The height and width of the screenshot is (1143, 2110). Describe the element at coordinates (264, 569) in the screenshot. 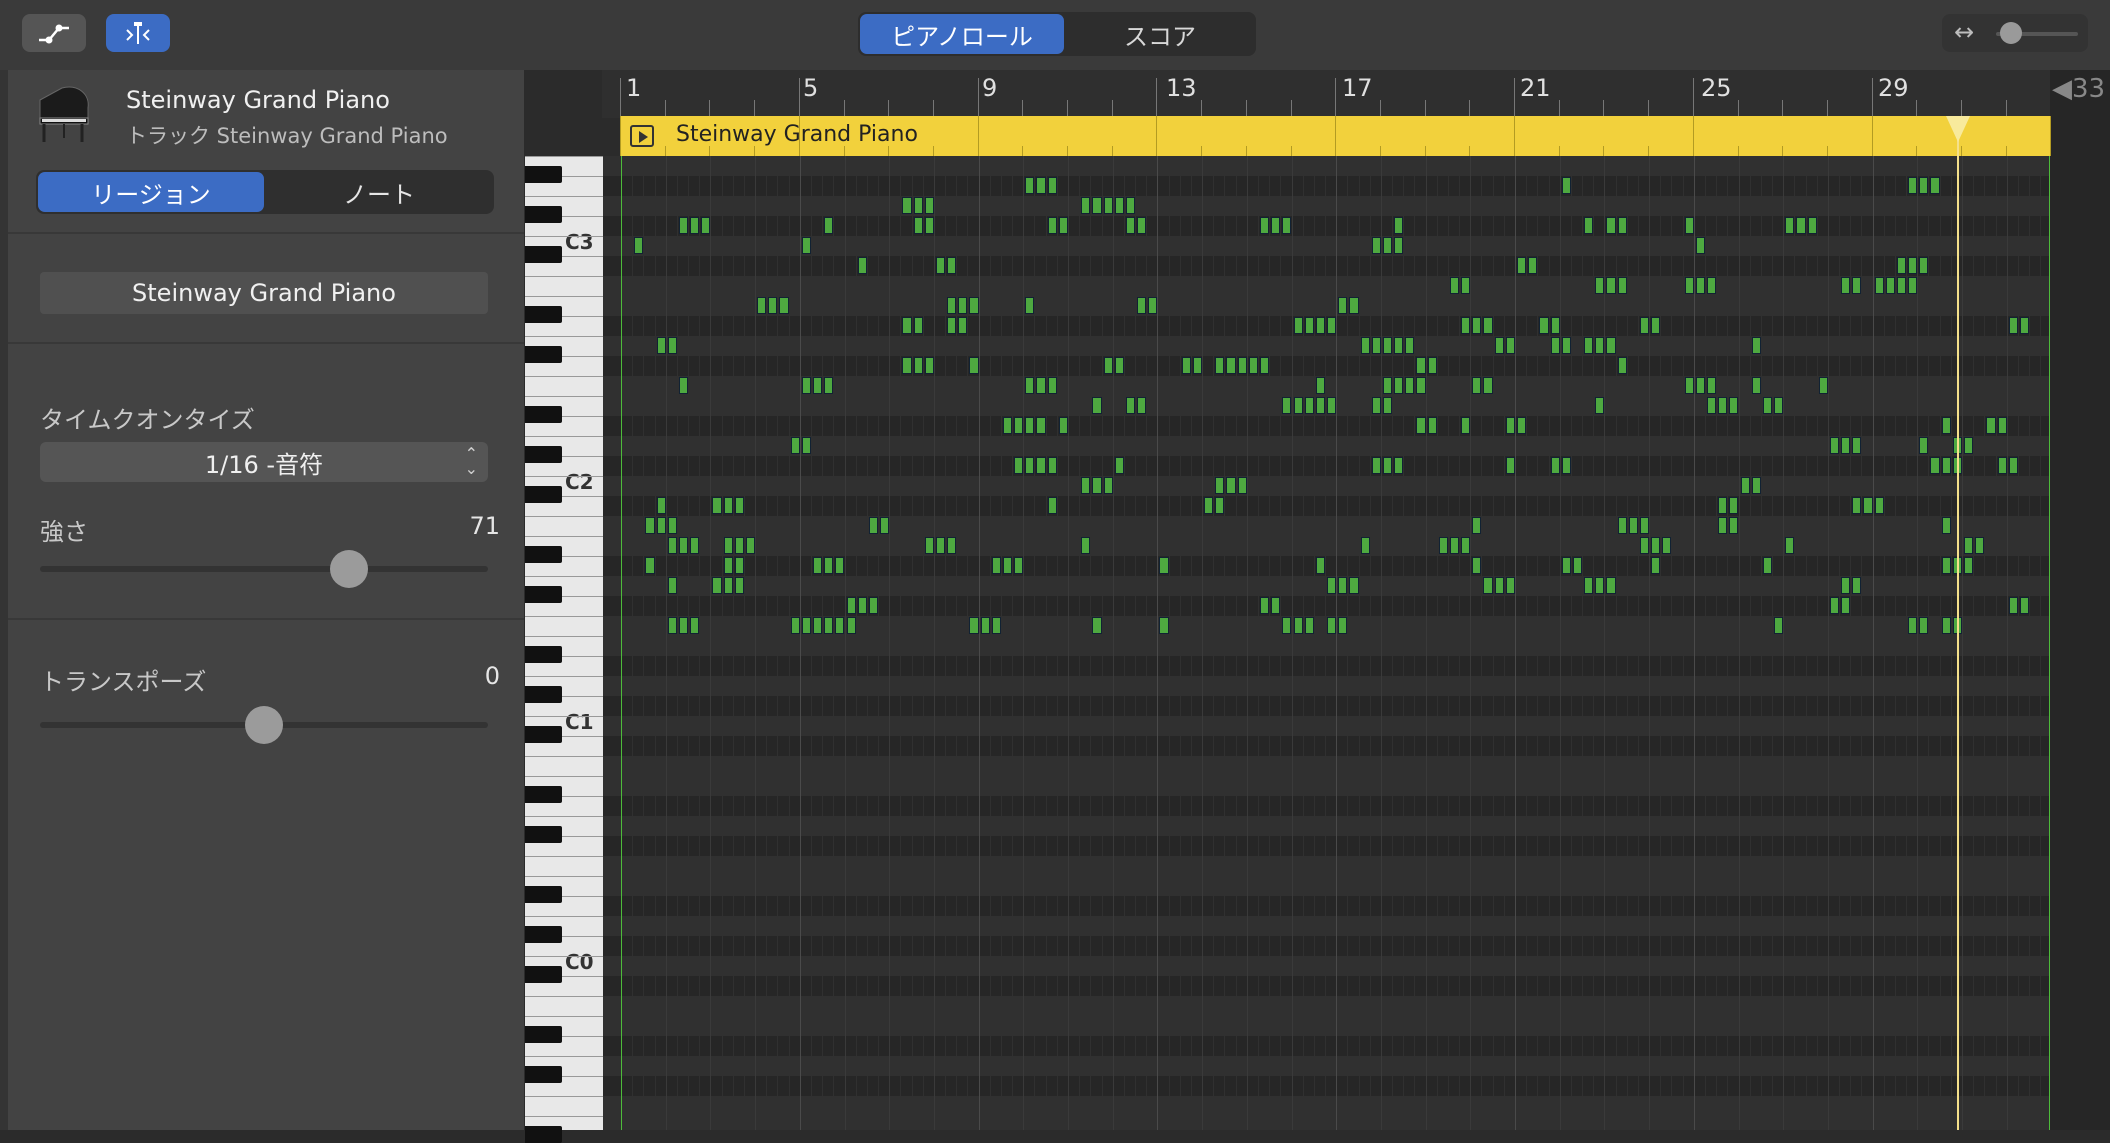

I see `velocity-slider` at that location.